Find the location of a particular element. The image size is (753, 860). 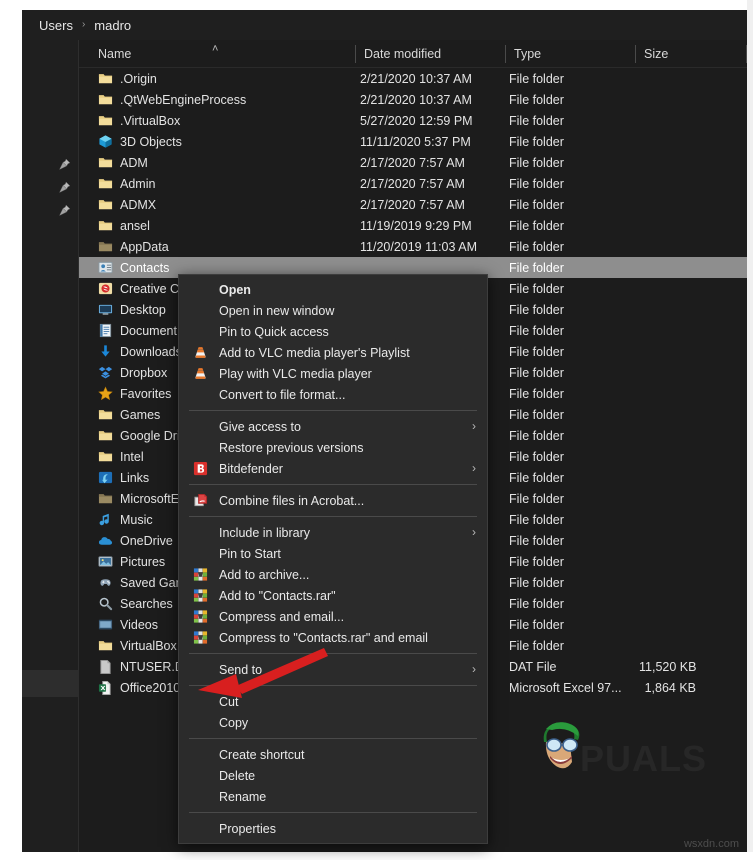

menu-item-rename: Rename is located at coordinates (333, 796).